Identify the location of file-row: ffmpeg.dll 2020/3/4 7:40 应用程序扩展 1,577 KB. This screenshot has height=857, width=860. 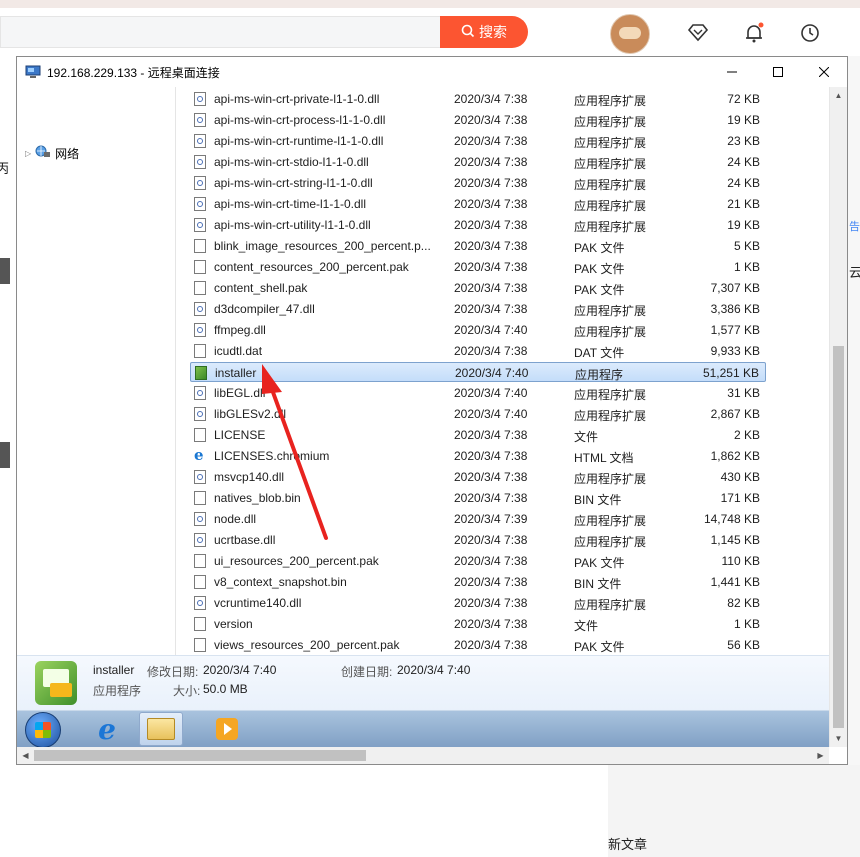
(478, 330).